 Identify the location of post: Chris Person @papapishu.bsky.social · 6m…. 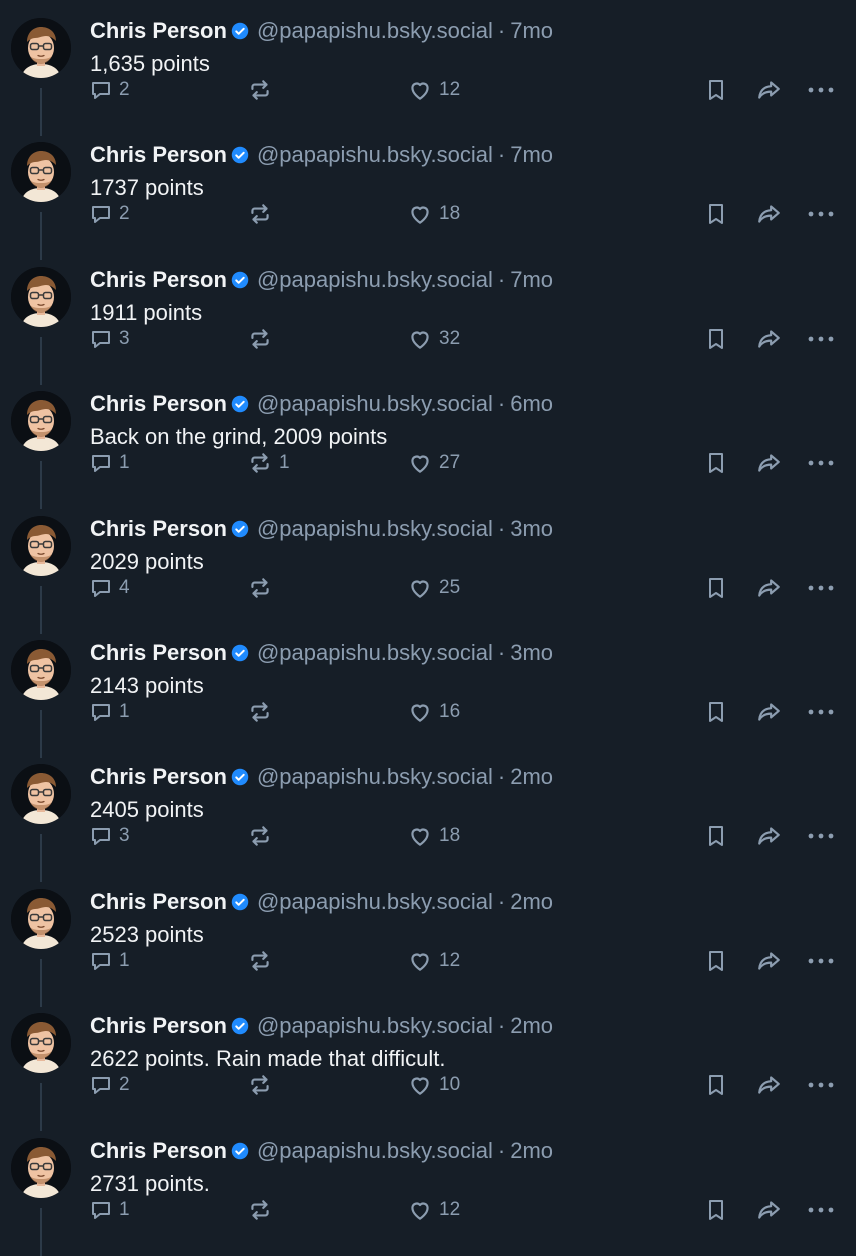
(428, 441).